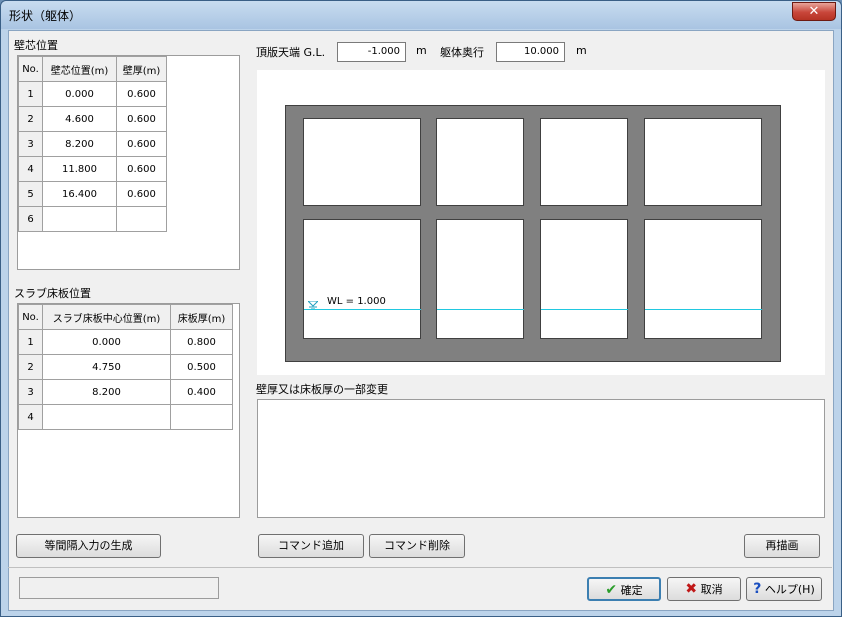  I want to click on title-bar: 形状（躯体） ✕, so click(421, 15).